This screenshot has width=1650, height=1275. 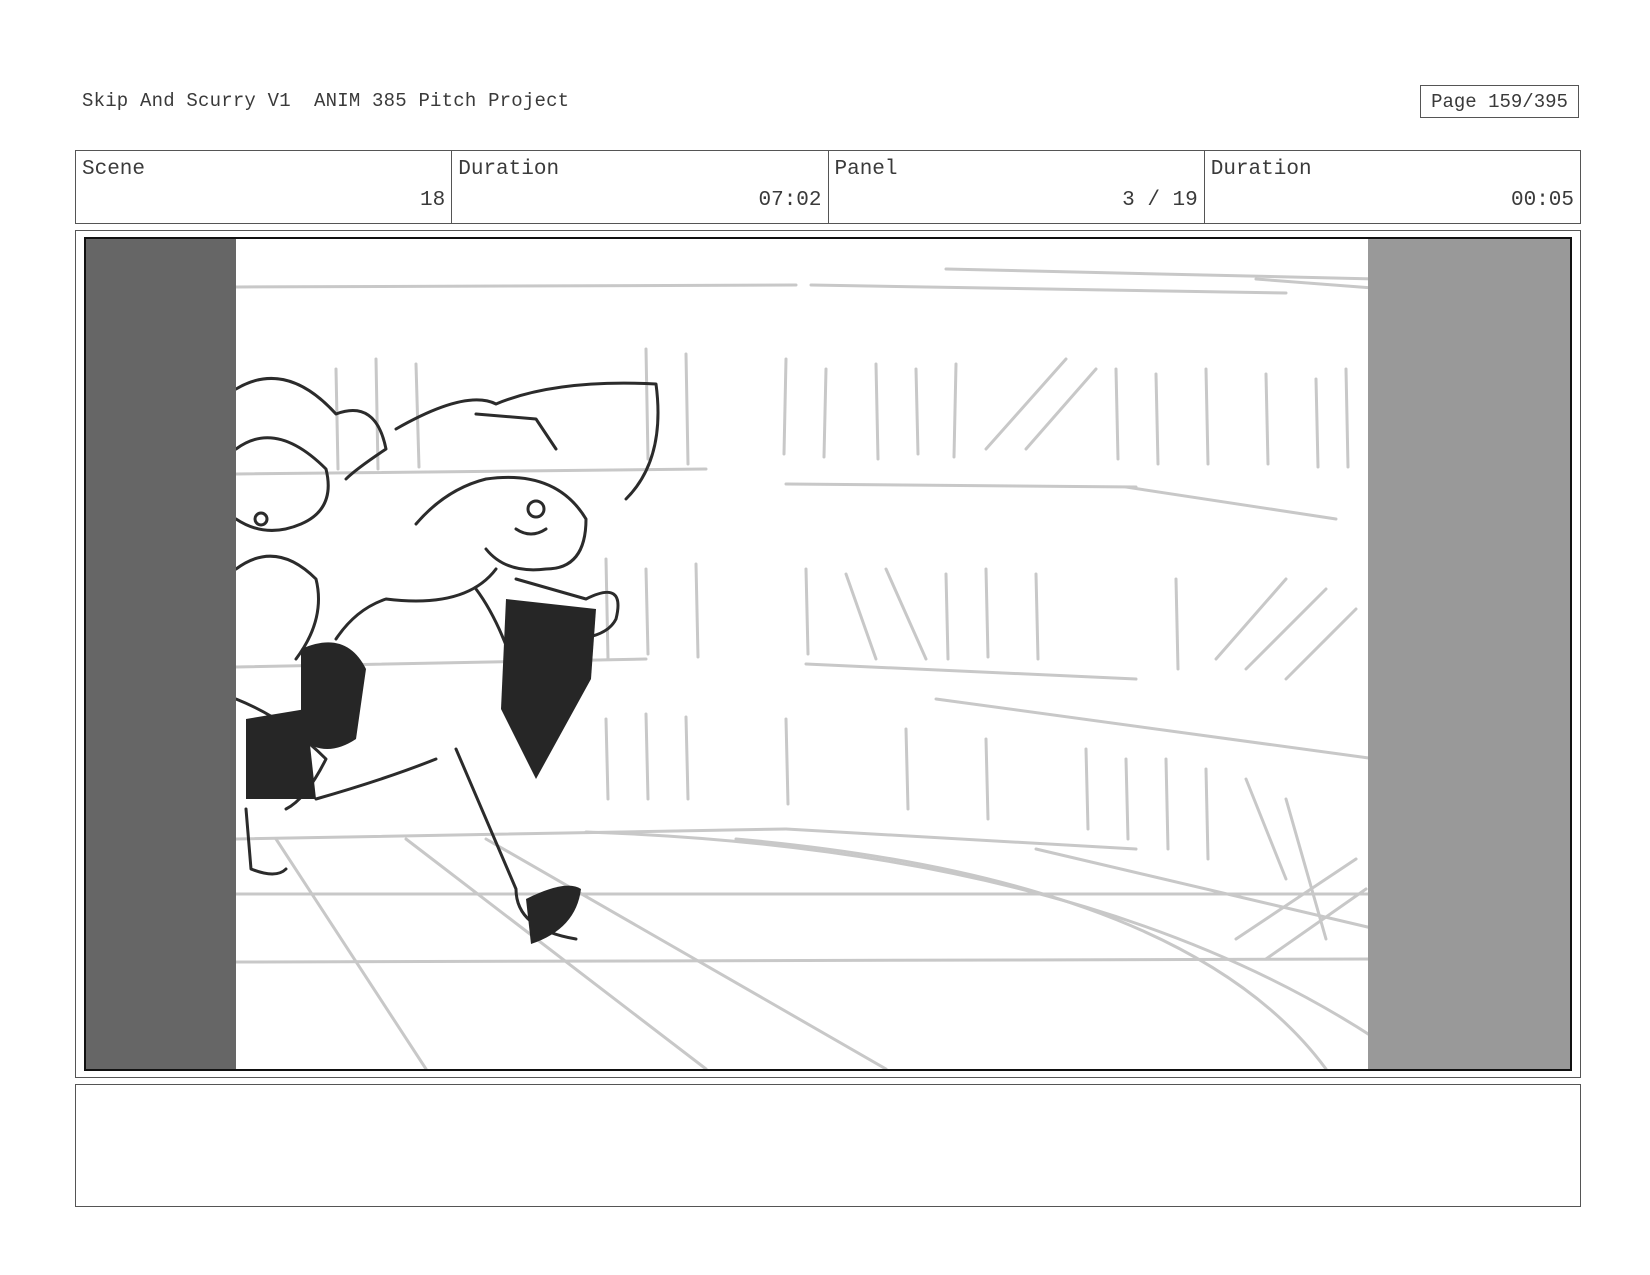 What do you see at coordinates (640, 187) in the screenshot?
I see `scene-duration-cell: Duration 07:02` at bounding box center [640, 187].